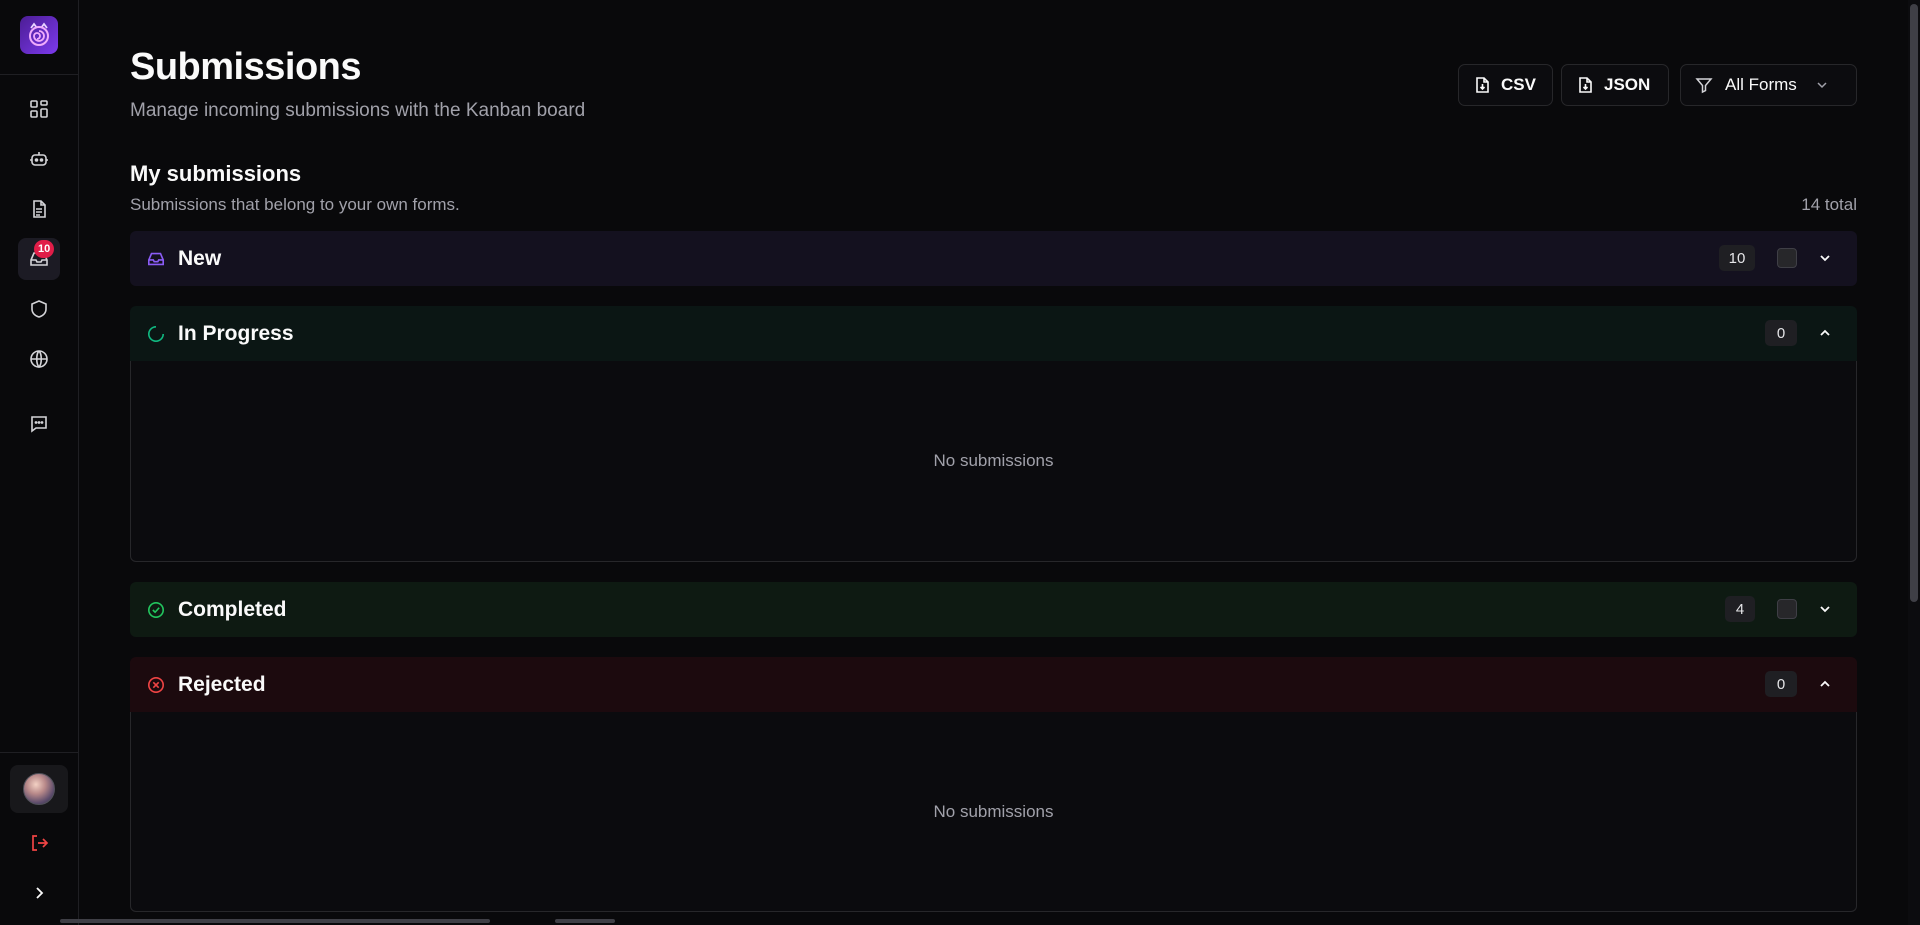 Image resolution: width=1920 pixels, height=925 pixels. What do you see at coordinates (275, 921) in the screenshot?
I see `horizontal-scrollbar` at bounding box center [275, 921].